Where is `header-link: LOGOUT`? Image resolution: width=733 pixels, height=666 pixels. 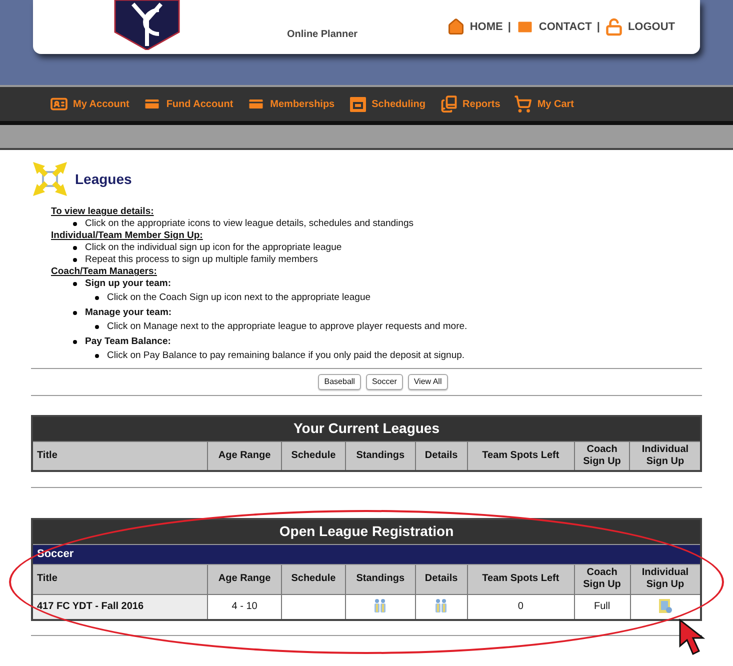
header-link: LOGOUT is located at coordinates (651, 27).